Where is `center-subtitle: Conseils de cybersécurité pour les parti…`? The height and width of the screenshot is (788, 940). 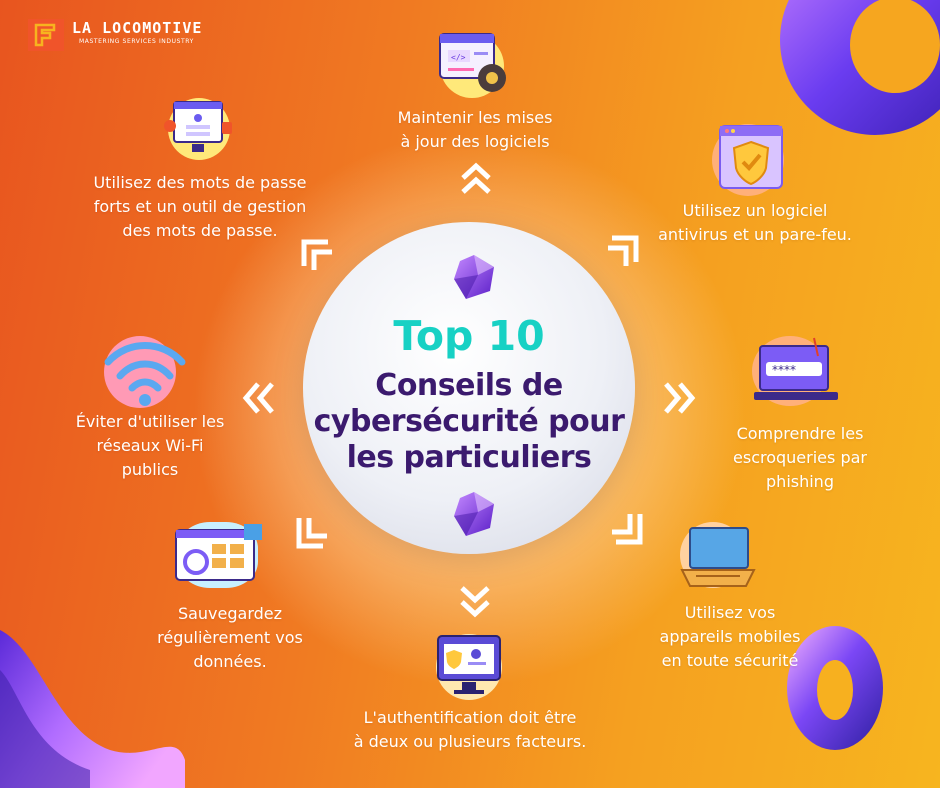 center-subtitle: Conseils de cybersécurité pour les parti… is located at coordinates (469, 422).